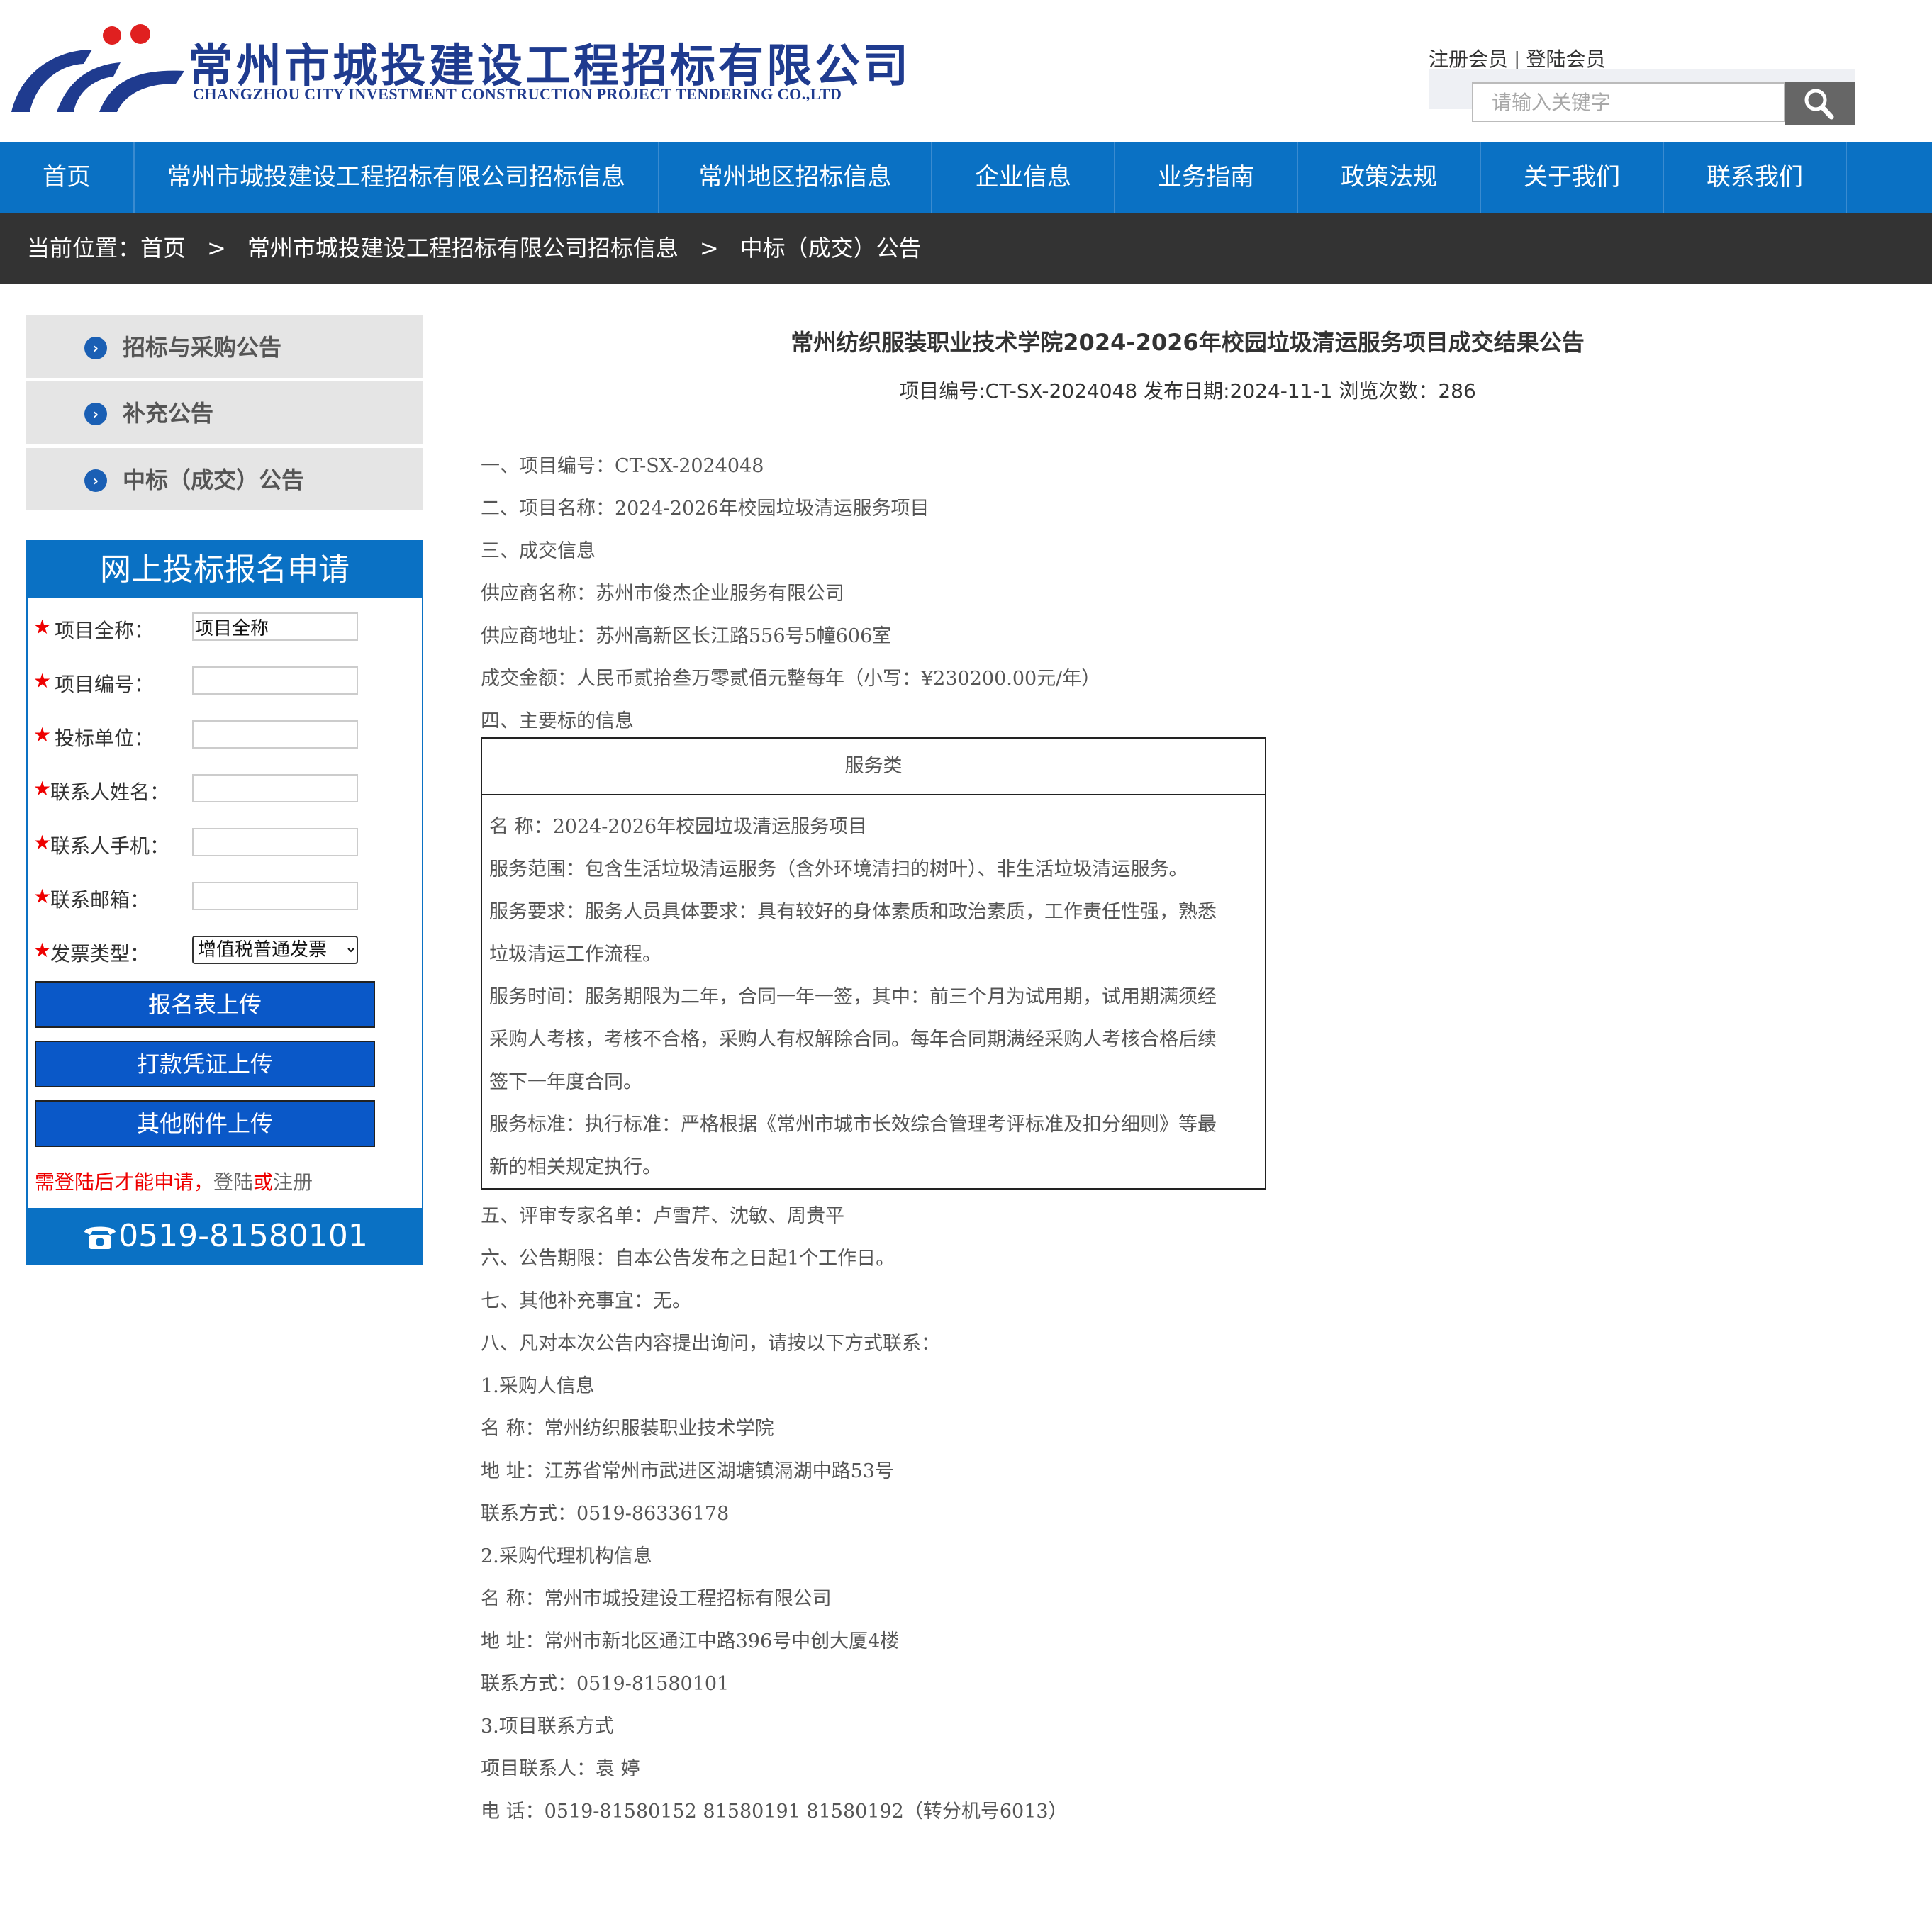 This screenshot has width=1932, height=1914. What do you see at coordinates (547, 1727) in the screenshot?
I see `article-paragraph: 3.项目联系方式` at bounding box center [547, 1727].